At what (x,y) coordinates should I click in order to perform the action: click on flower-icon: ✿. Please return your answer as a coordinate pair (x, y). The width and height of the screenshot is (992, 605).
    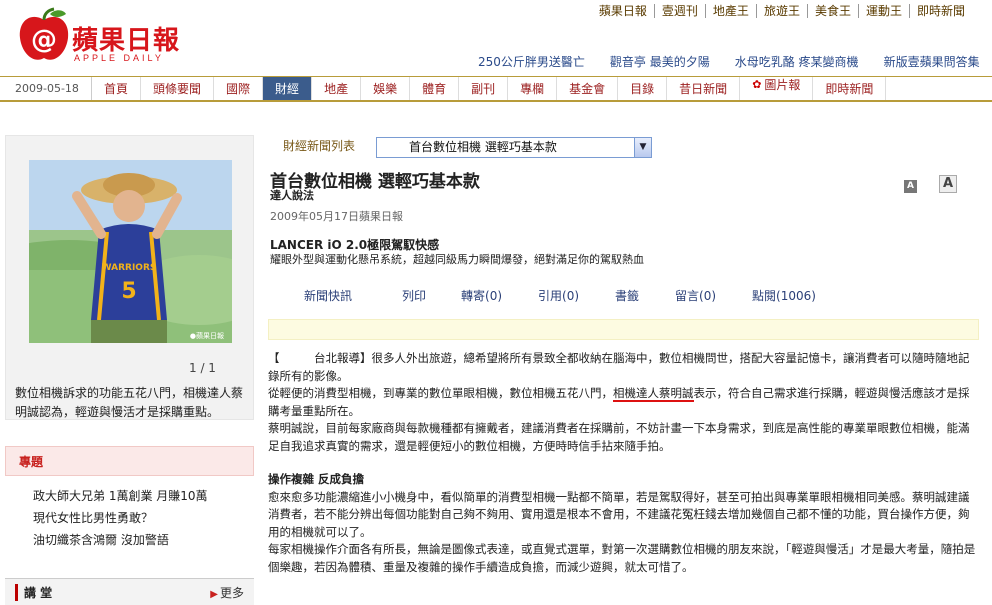
    Looking at the image, I should click on (757, 84).